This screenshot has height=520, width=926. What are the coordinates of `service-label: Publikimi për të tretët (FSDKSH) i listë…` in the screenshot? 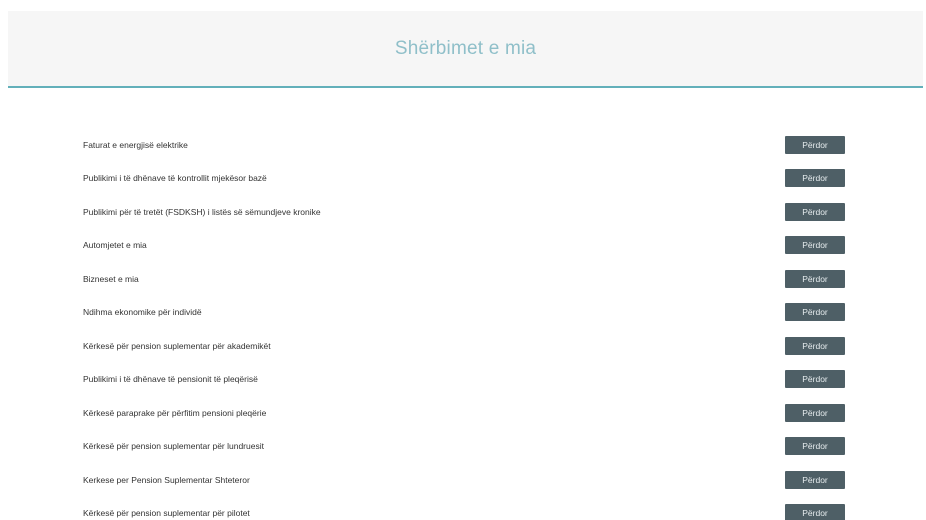 It's located at (202, 211).